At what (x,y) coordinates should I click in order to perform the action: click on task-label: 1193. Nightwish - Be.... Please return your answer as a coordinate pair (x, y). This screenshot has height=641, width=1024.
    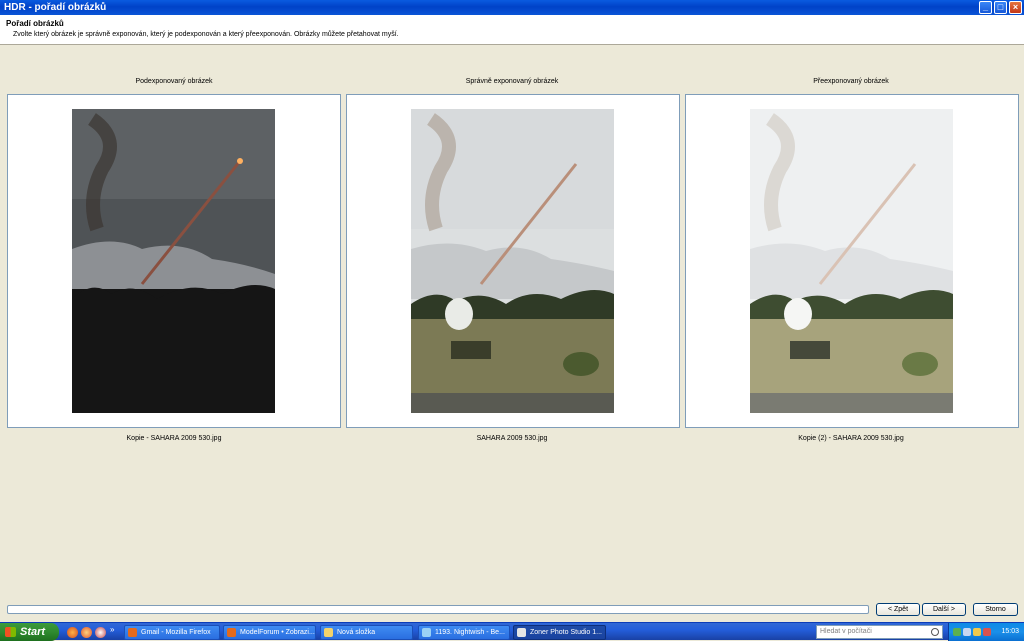
    Looking at the image, I should click on (470, 632).